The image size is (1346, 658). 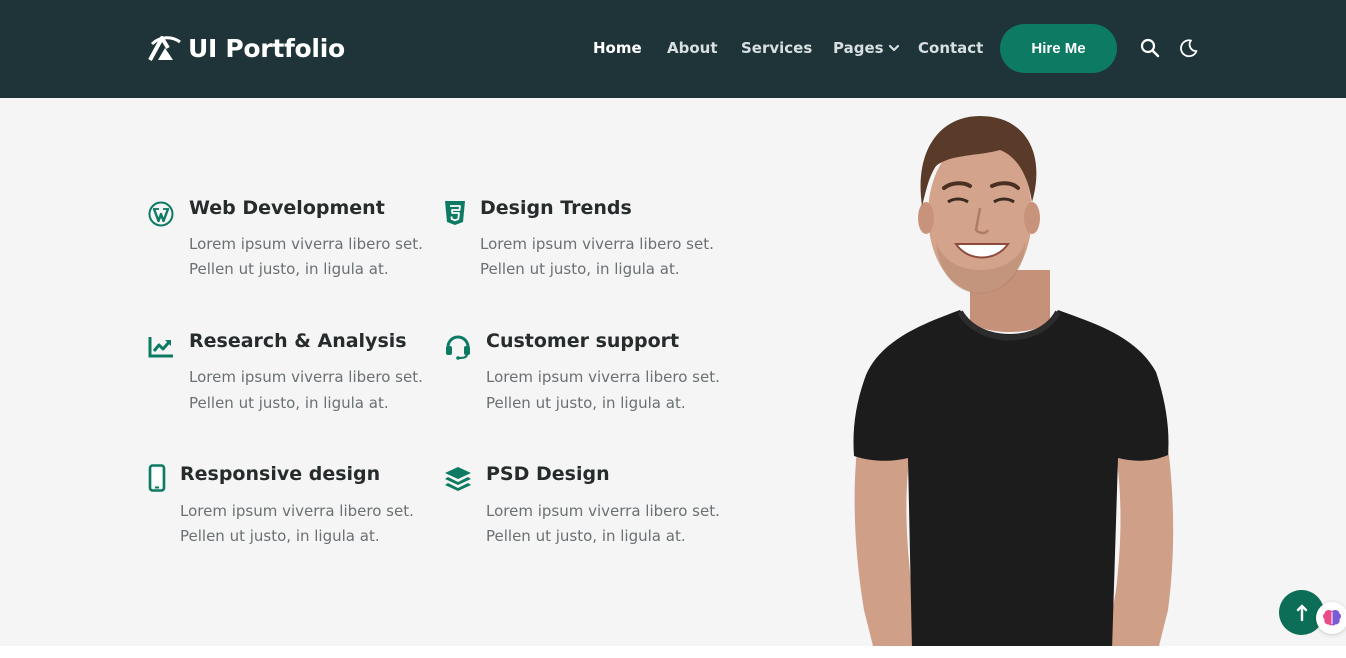 I want to click on nav-pages: Pages, so click(x=866, y=48).